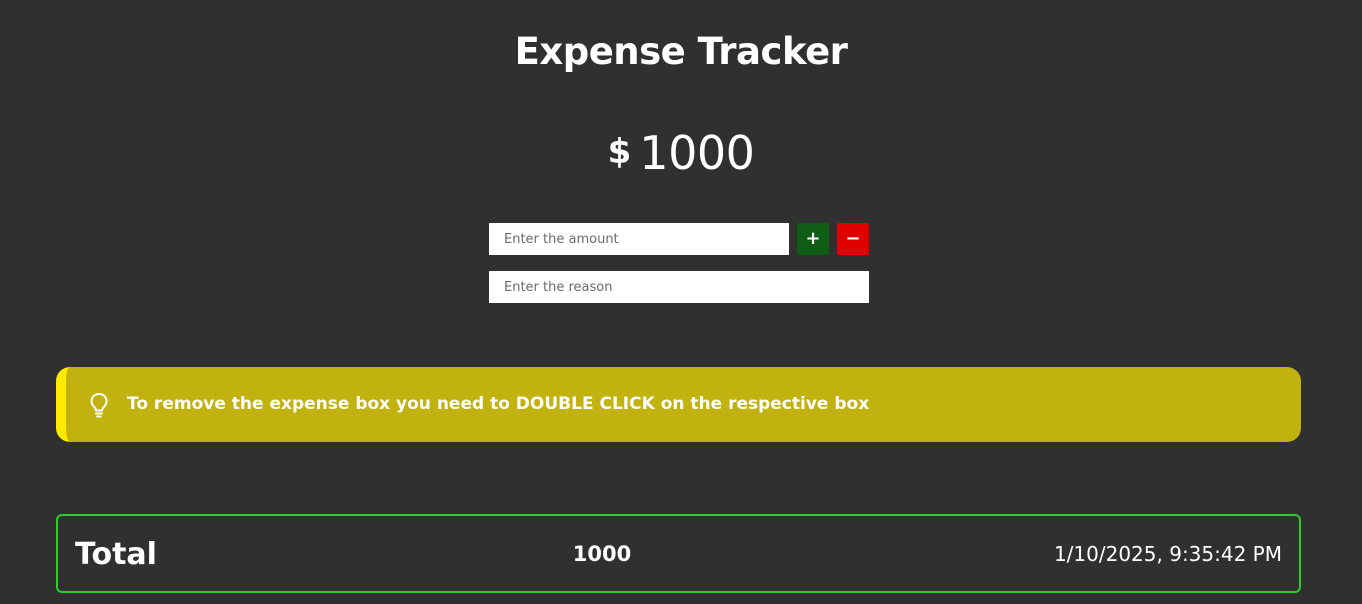  What do you see at coordinates (678, 553) in the screenshot?
I see `expense-entry-total: Total 1000 1/10/2025, 9:35:42 PM` at bounding box center [678, 553].